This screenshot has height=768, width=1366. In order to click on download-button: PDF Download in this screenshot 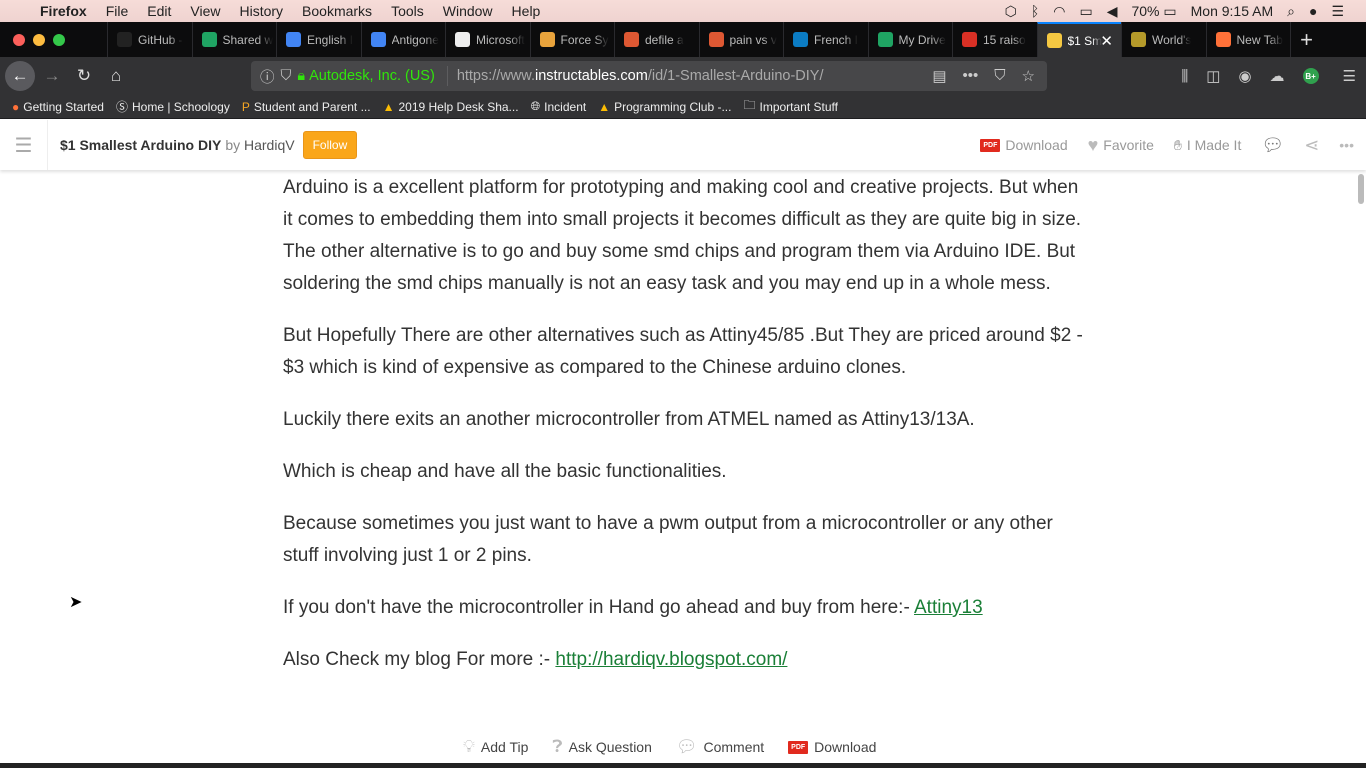, I will do `click(1024, 145)`.